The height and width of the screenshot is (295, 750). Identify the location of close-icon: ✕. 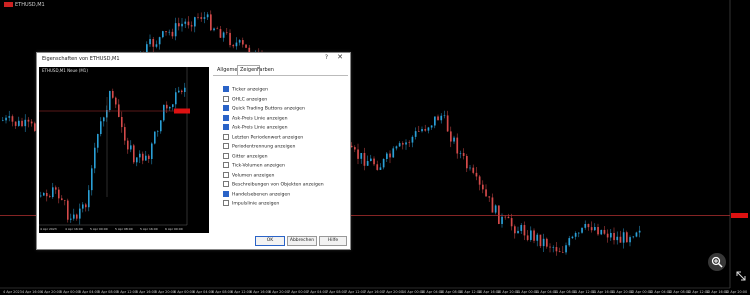
(340, 57).